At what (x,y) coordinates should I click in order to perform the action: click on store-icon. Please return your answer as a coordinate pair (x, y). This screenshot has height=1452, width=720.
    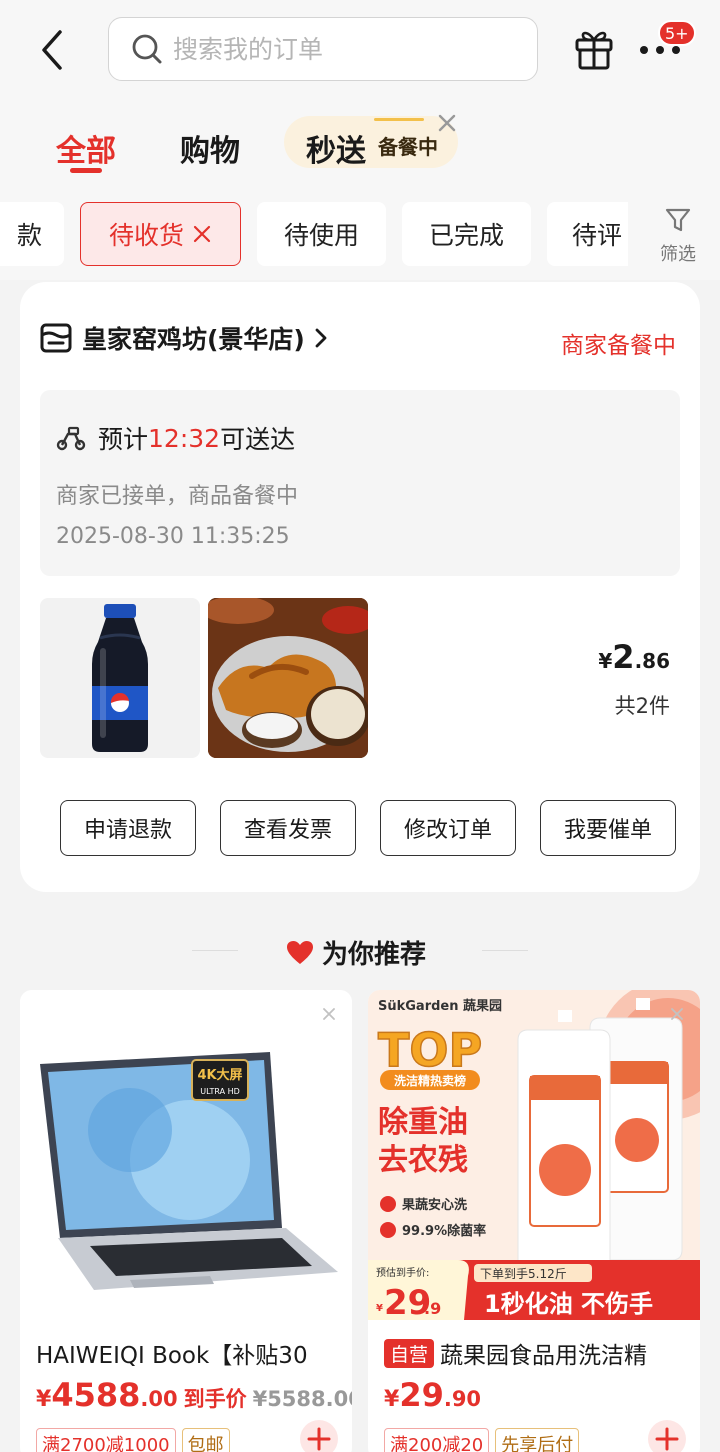
    Looking at the image, I should click on (56, 338).